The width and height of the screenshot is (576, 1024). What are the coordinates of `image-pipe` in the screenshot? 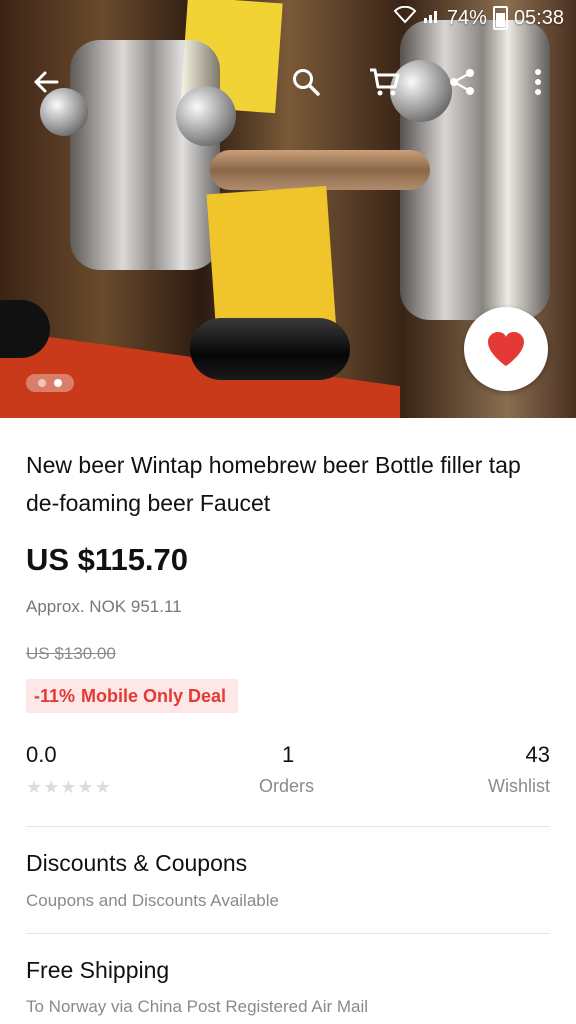 It's located at (320, 170).